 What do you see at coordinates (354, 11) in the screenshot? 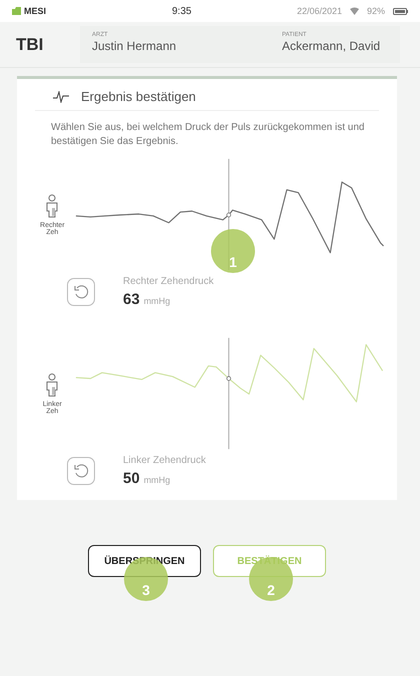
I see `wifi-icon` at bounding box center [354, 11].